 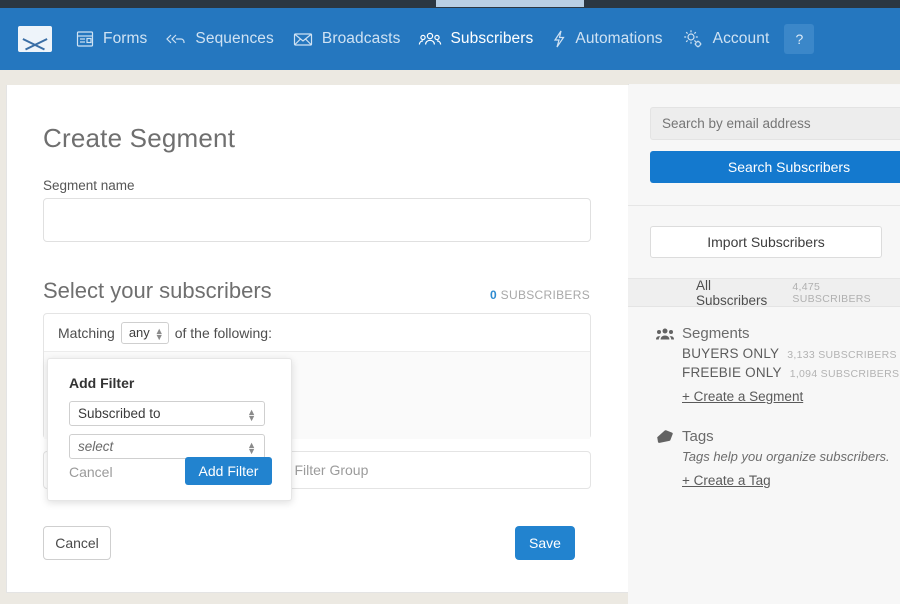 What do you see at coordinates (85, 39) in the screenshot?
I see `forms-icon` at bounding box center [85, 39].